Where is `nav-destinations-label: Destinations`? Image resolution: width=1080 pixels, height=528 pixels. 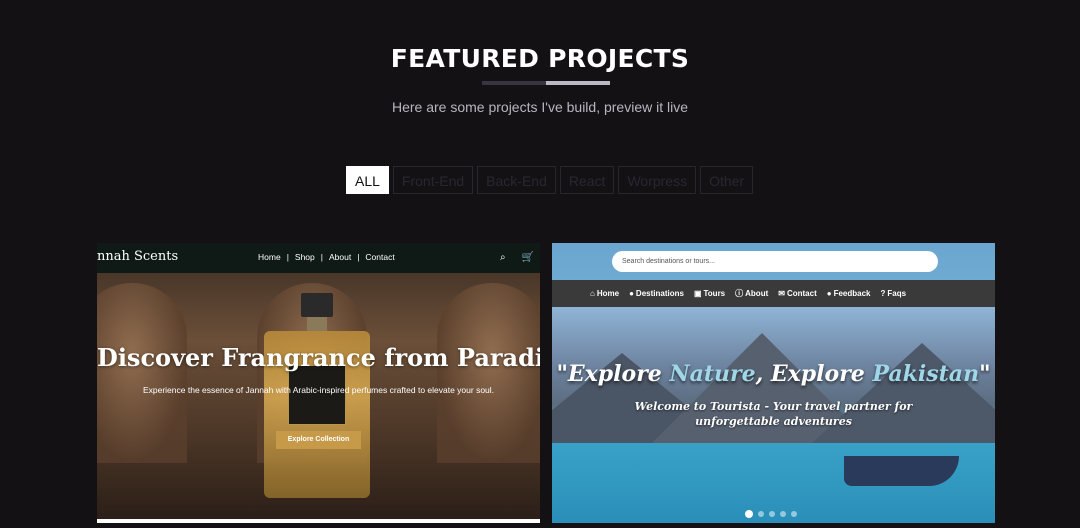
nav-destinations-label: Destinations is located at coordinates (659, 293).